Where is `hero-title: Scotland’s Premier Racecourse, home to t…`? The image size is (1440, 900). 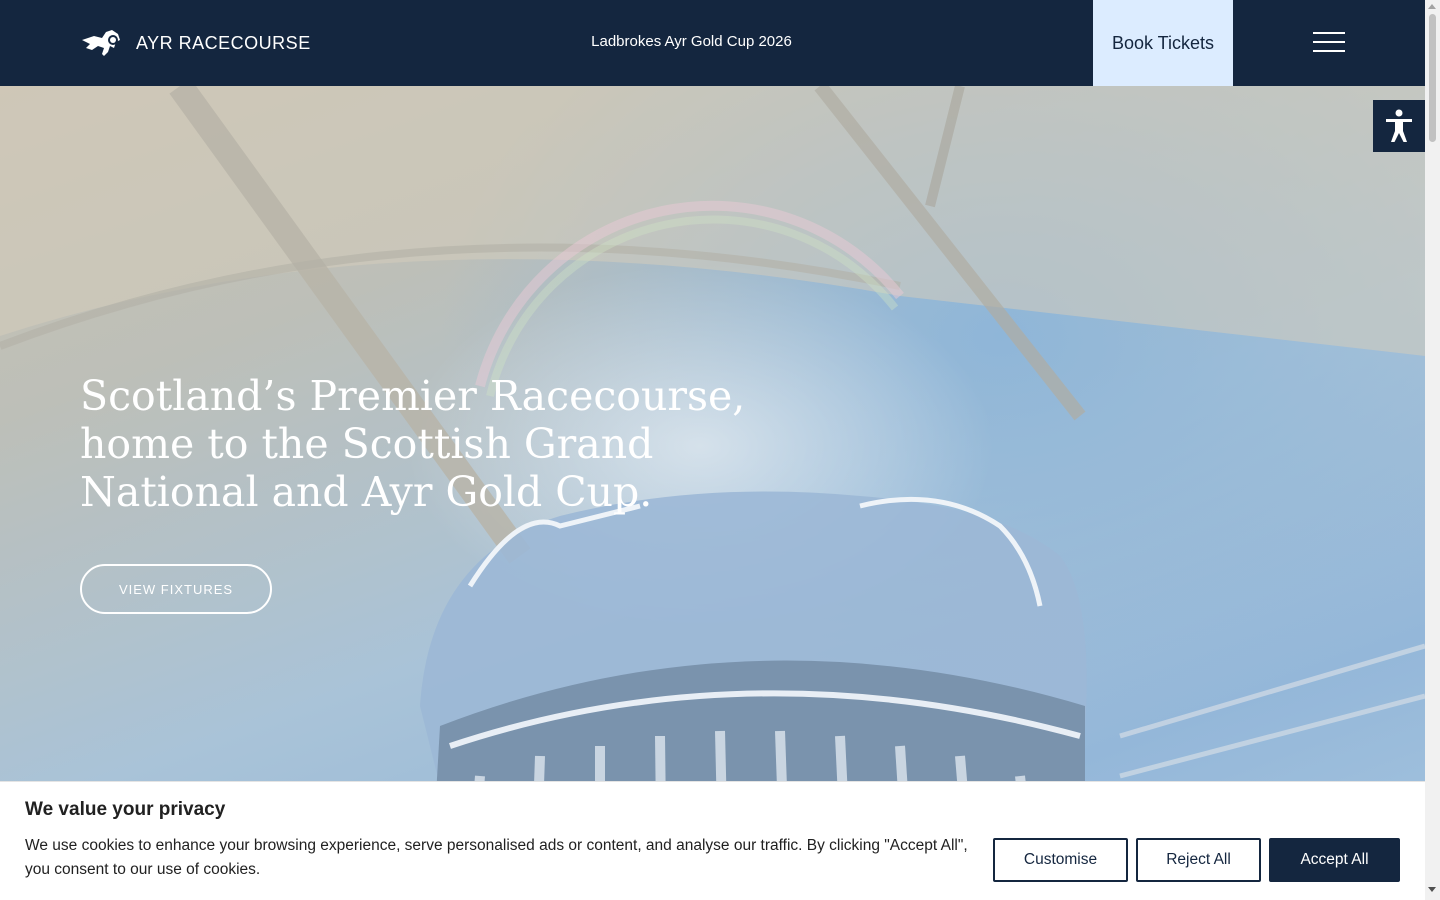 hero-title: Scotland’s Premier Racecourse, home to t… is located at coordinates (413, 444).